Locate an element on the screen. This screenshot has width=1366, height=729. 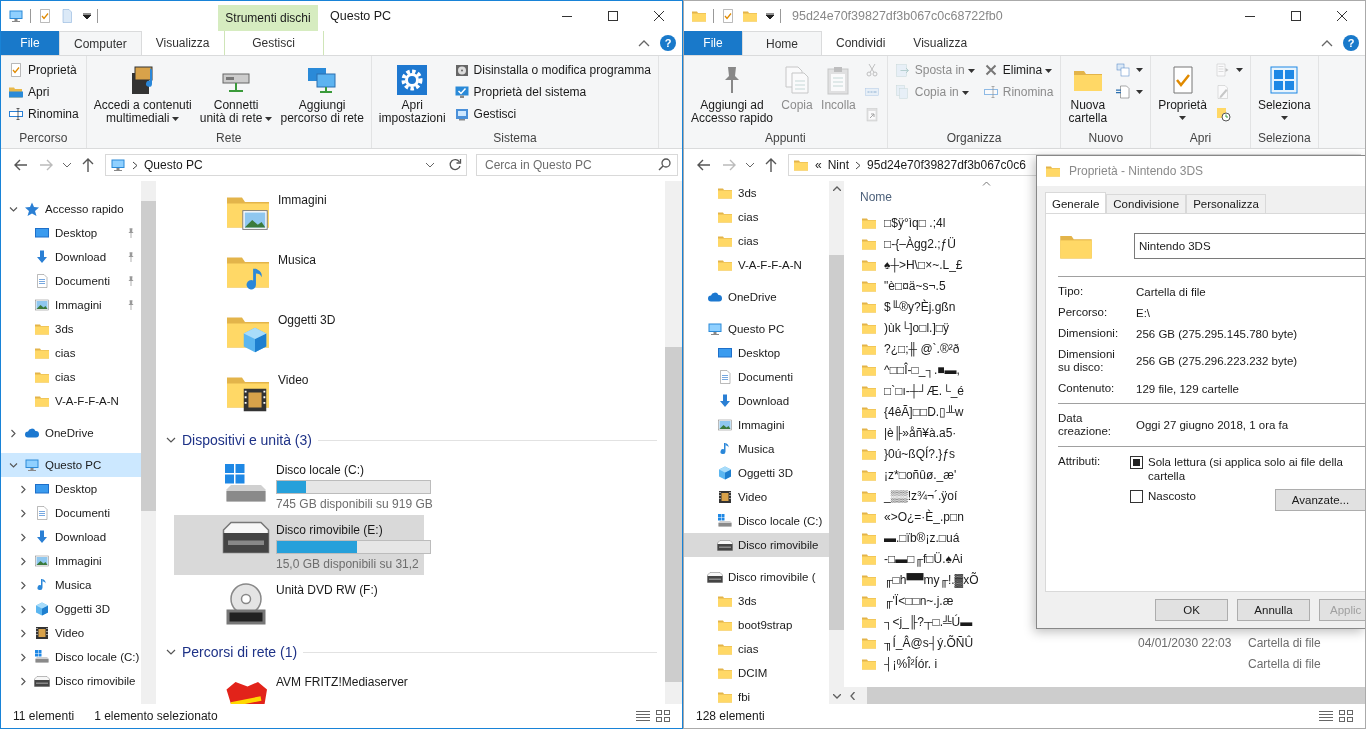
dialog-title: Proprietà - Nintendo 3DS is located at coordinates (1136, 171).